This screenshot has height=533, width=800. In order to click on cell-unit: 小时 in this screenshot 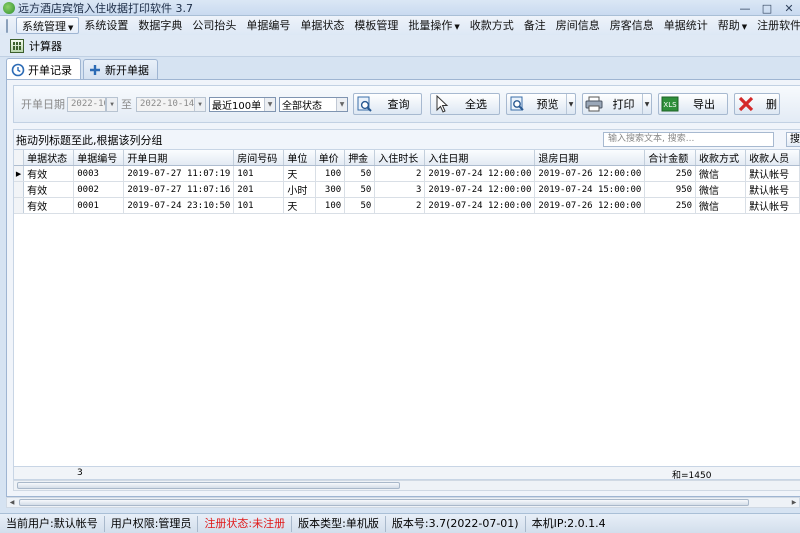, I will do `click(299, 189)`.